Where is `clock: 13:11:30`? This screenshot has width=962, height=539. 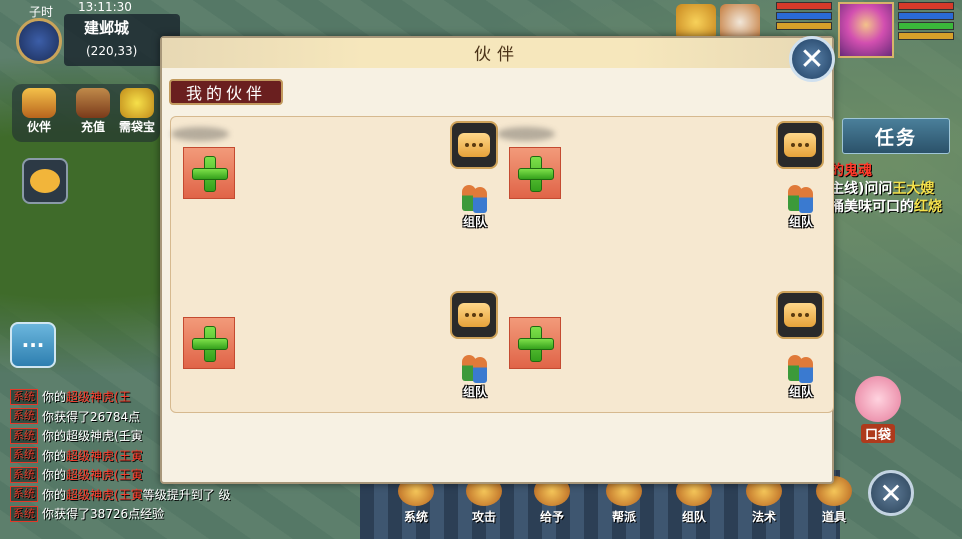
clock: 13:11:30 is located at coordinates (105, 7).